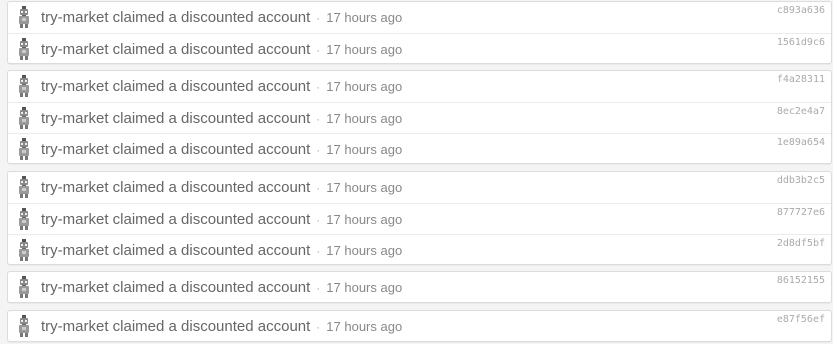 The height and width of the screenshot is (344, 833). What do you see at coordinates (800, 280) in the screenshot?
I see `event-hash: 86152155` at bounding box center [800, 280].